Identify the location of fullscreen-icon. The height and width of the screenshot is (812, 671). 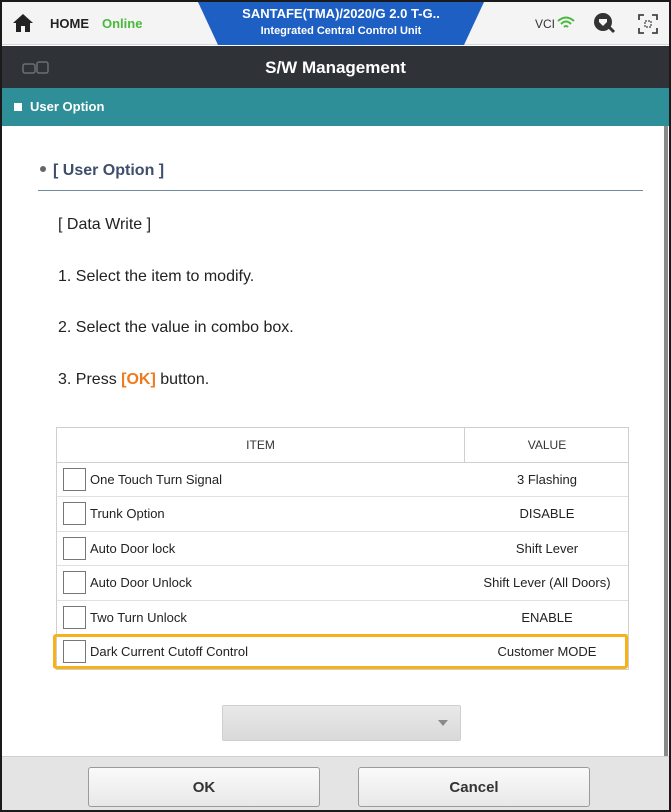
(648, 24).